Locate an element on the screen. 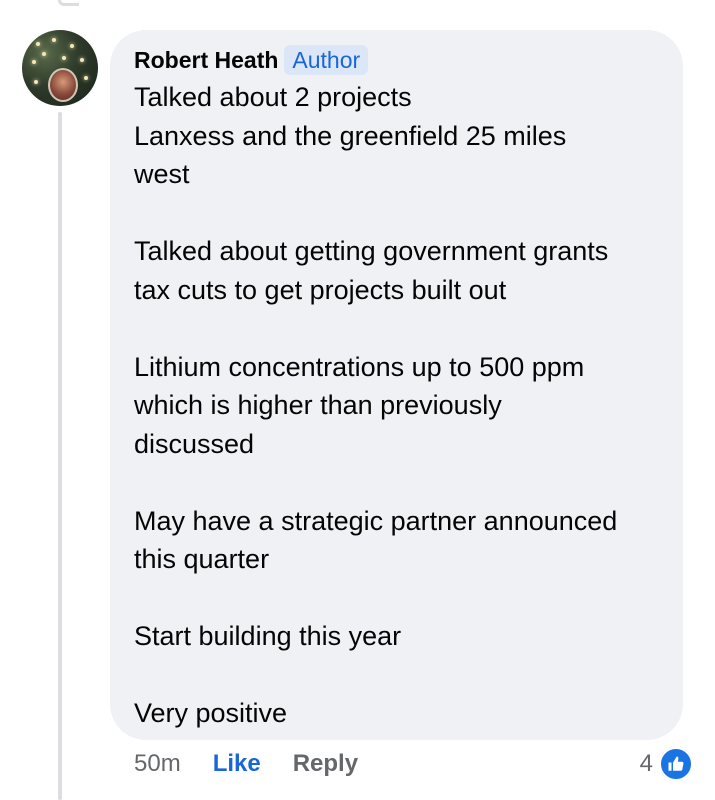 Image resolution: width=715 pixels, height=800 pixels. reply-button: Reply is located at coordinates (325, 764).